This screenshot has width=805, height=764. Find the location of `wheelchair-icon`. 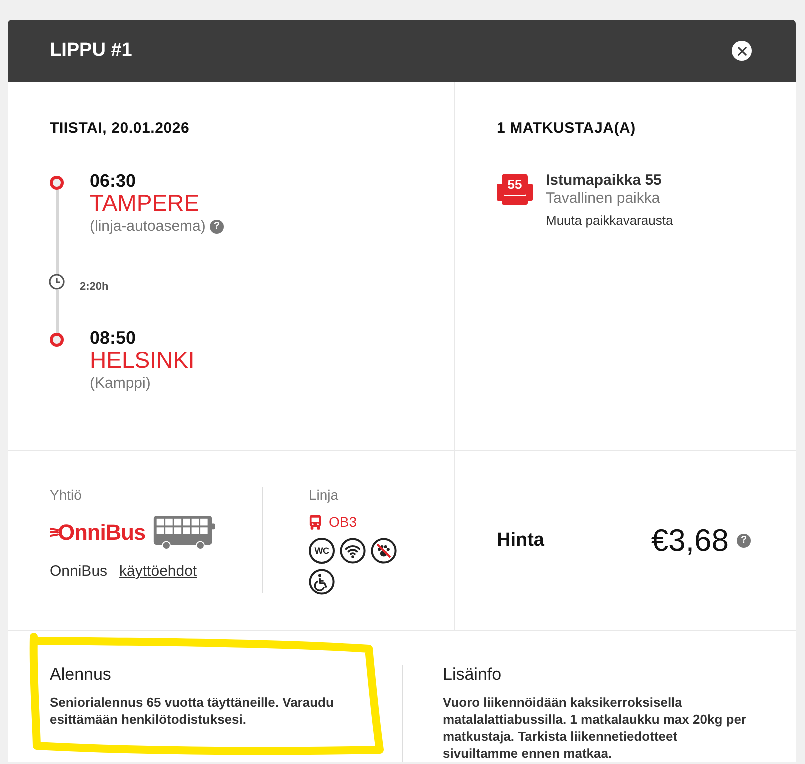

wheelchair-icon is located at coordinates (322, 582).